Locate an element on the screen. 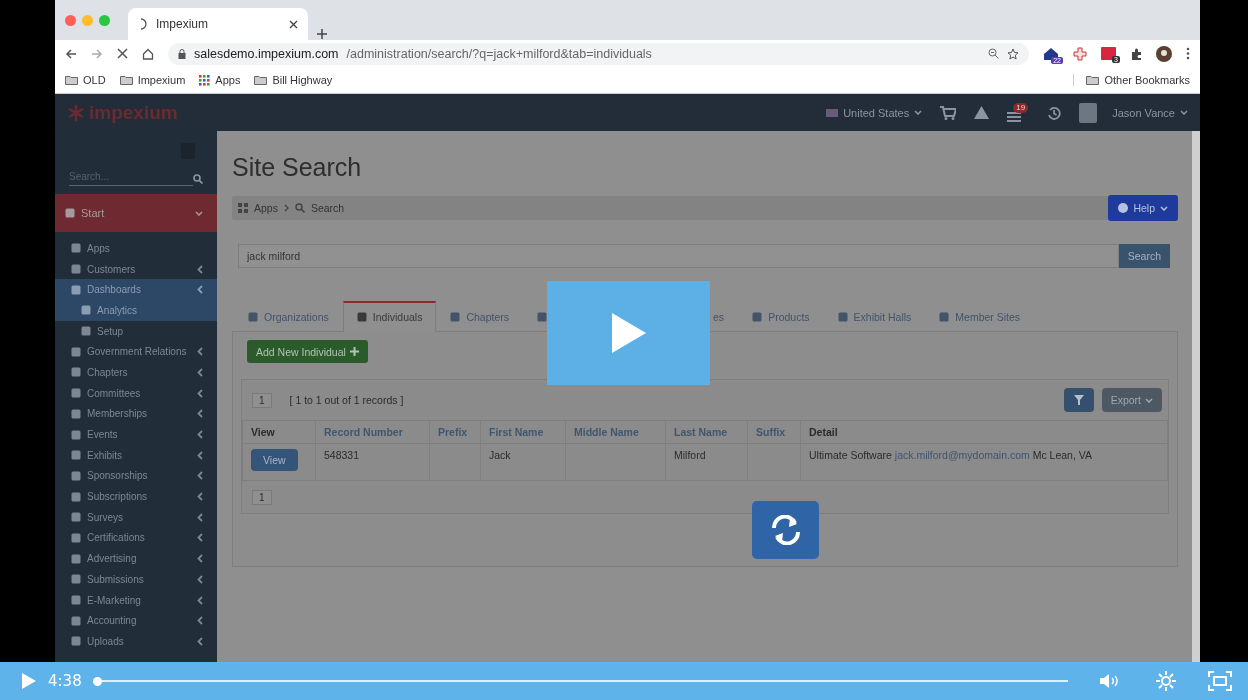 The height and width of the screenshot is (700, 1248). sidebar-item: E-Marketing is located at coordinates (136, 600).